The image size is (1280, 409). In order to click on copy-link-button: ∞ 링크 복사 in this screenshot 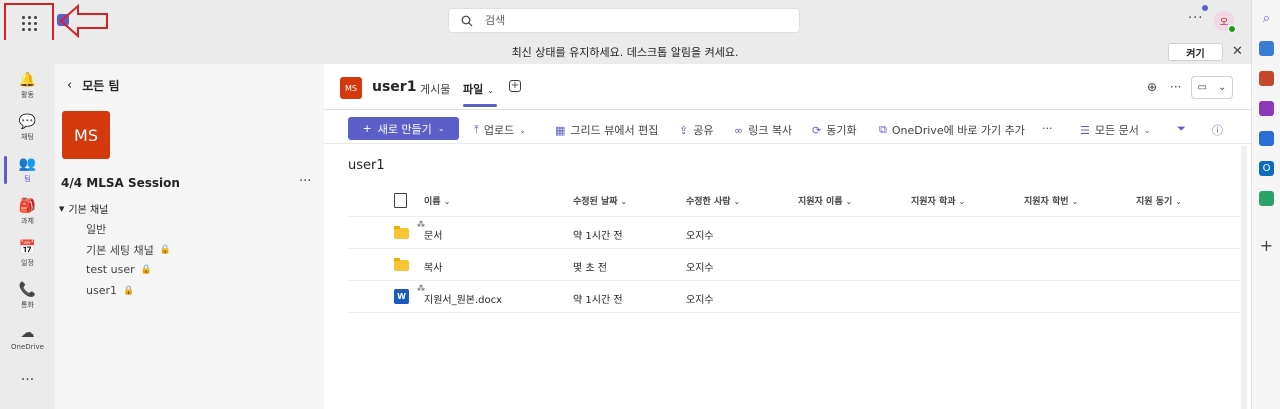, I will do `click(763, 130)`.